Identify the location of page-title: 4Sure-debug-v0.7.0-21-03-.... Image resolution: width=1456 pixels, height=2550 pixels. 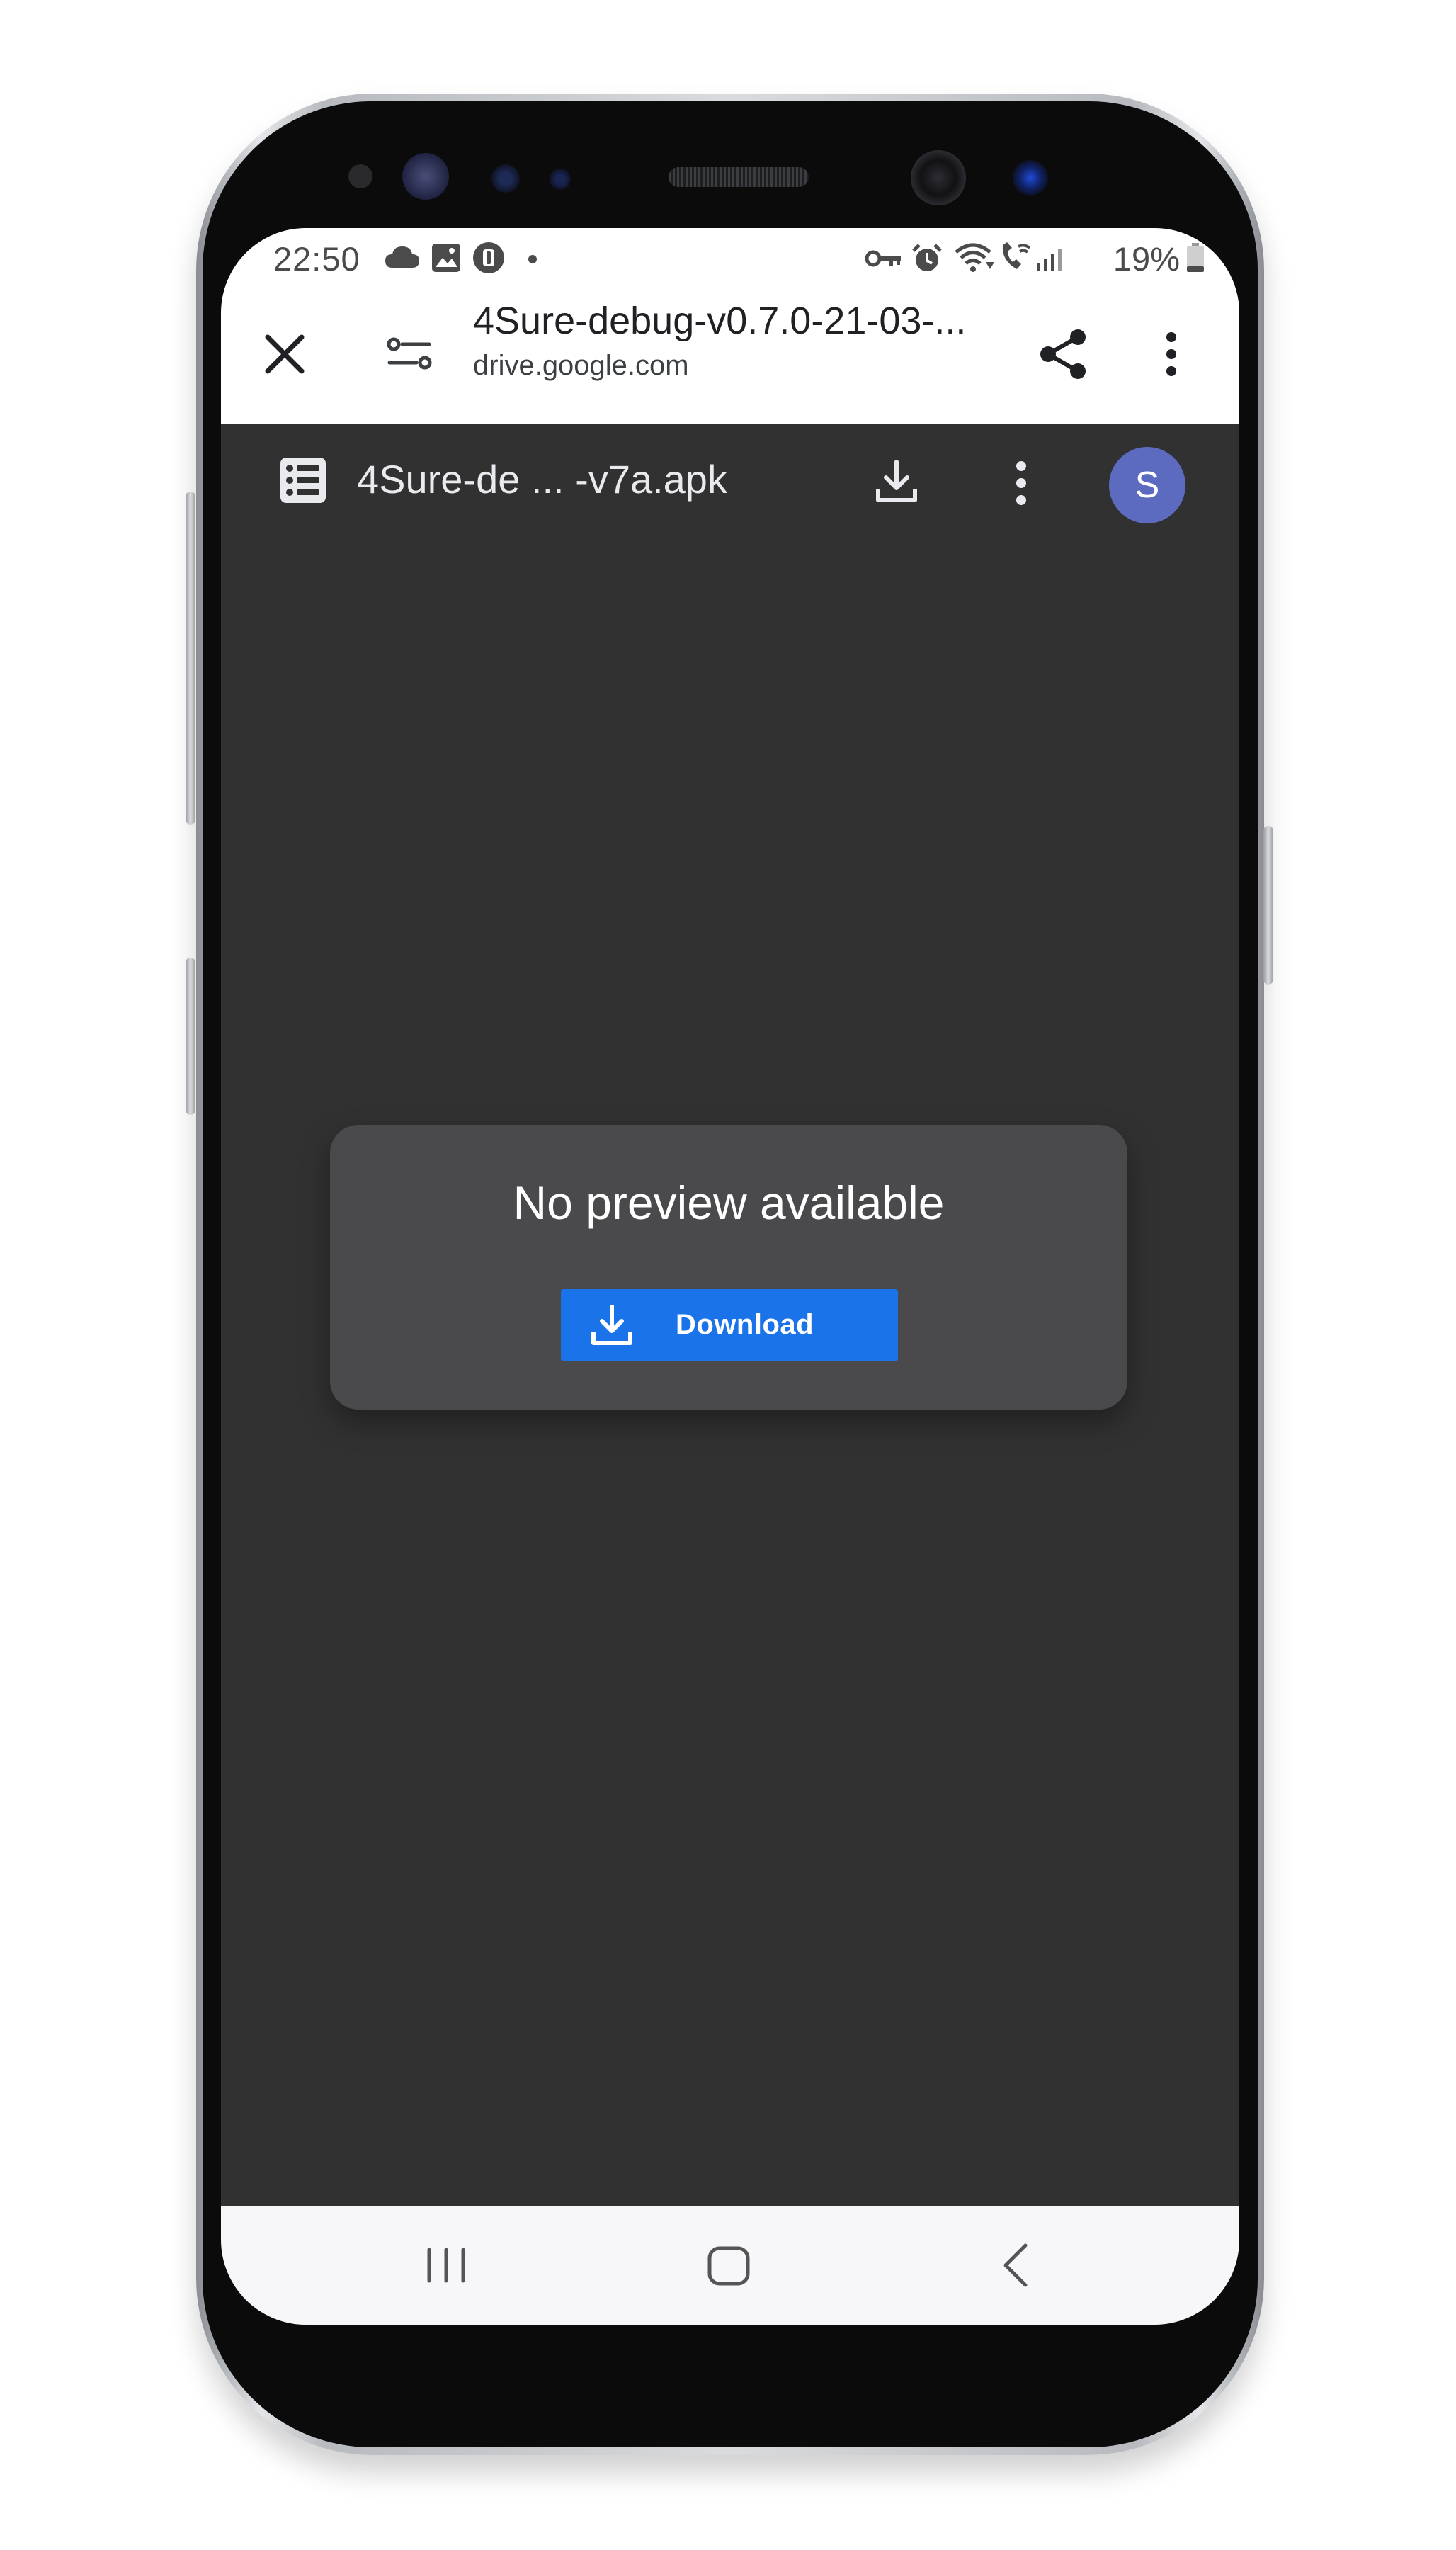
(720, 321).